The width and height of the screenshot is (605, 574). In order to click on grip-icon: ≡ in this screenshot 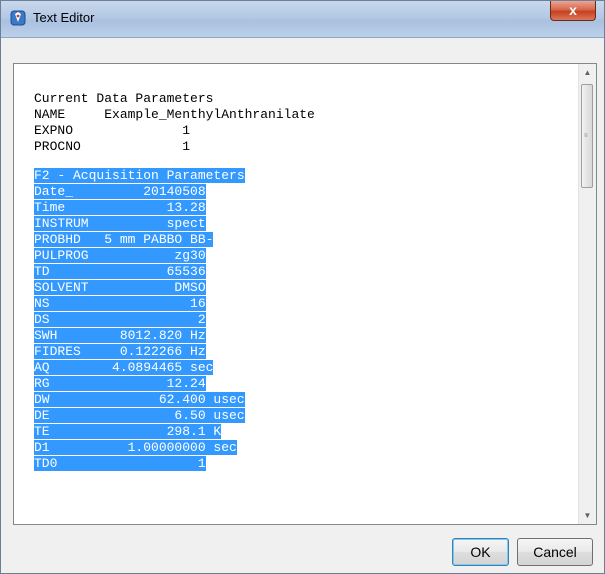, I will do `click(586, 136)`.